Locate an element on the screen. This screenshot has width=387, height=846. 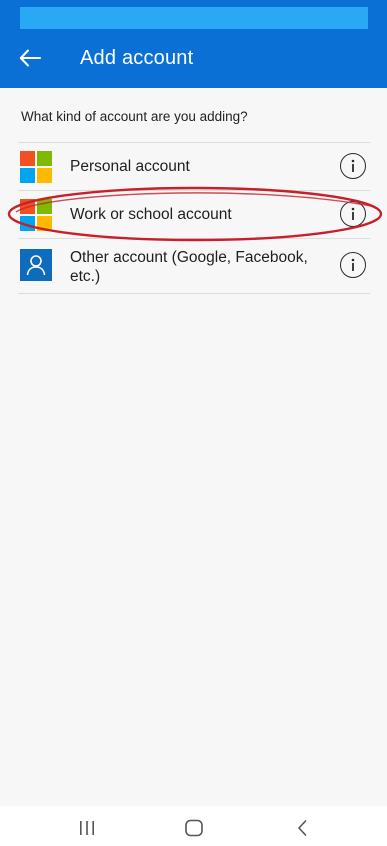
home-button is located at coordinates (194, 828).